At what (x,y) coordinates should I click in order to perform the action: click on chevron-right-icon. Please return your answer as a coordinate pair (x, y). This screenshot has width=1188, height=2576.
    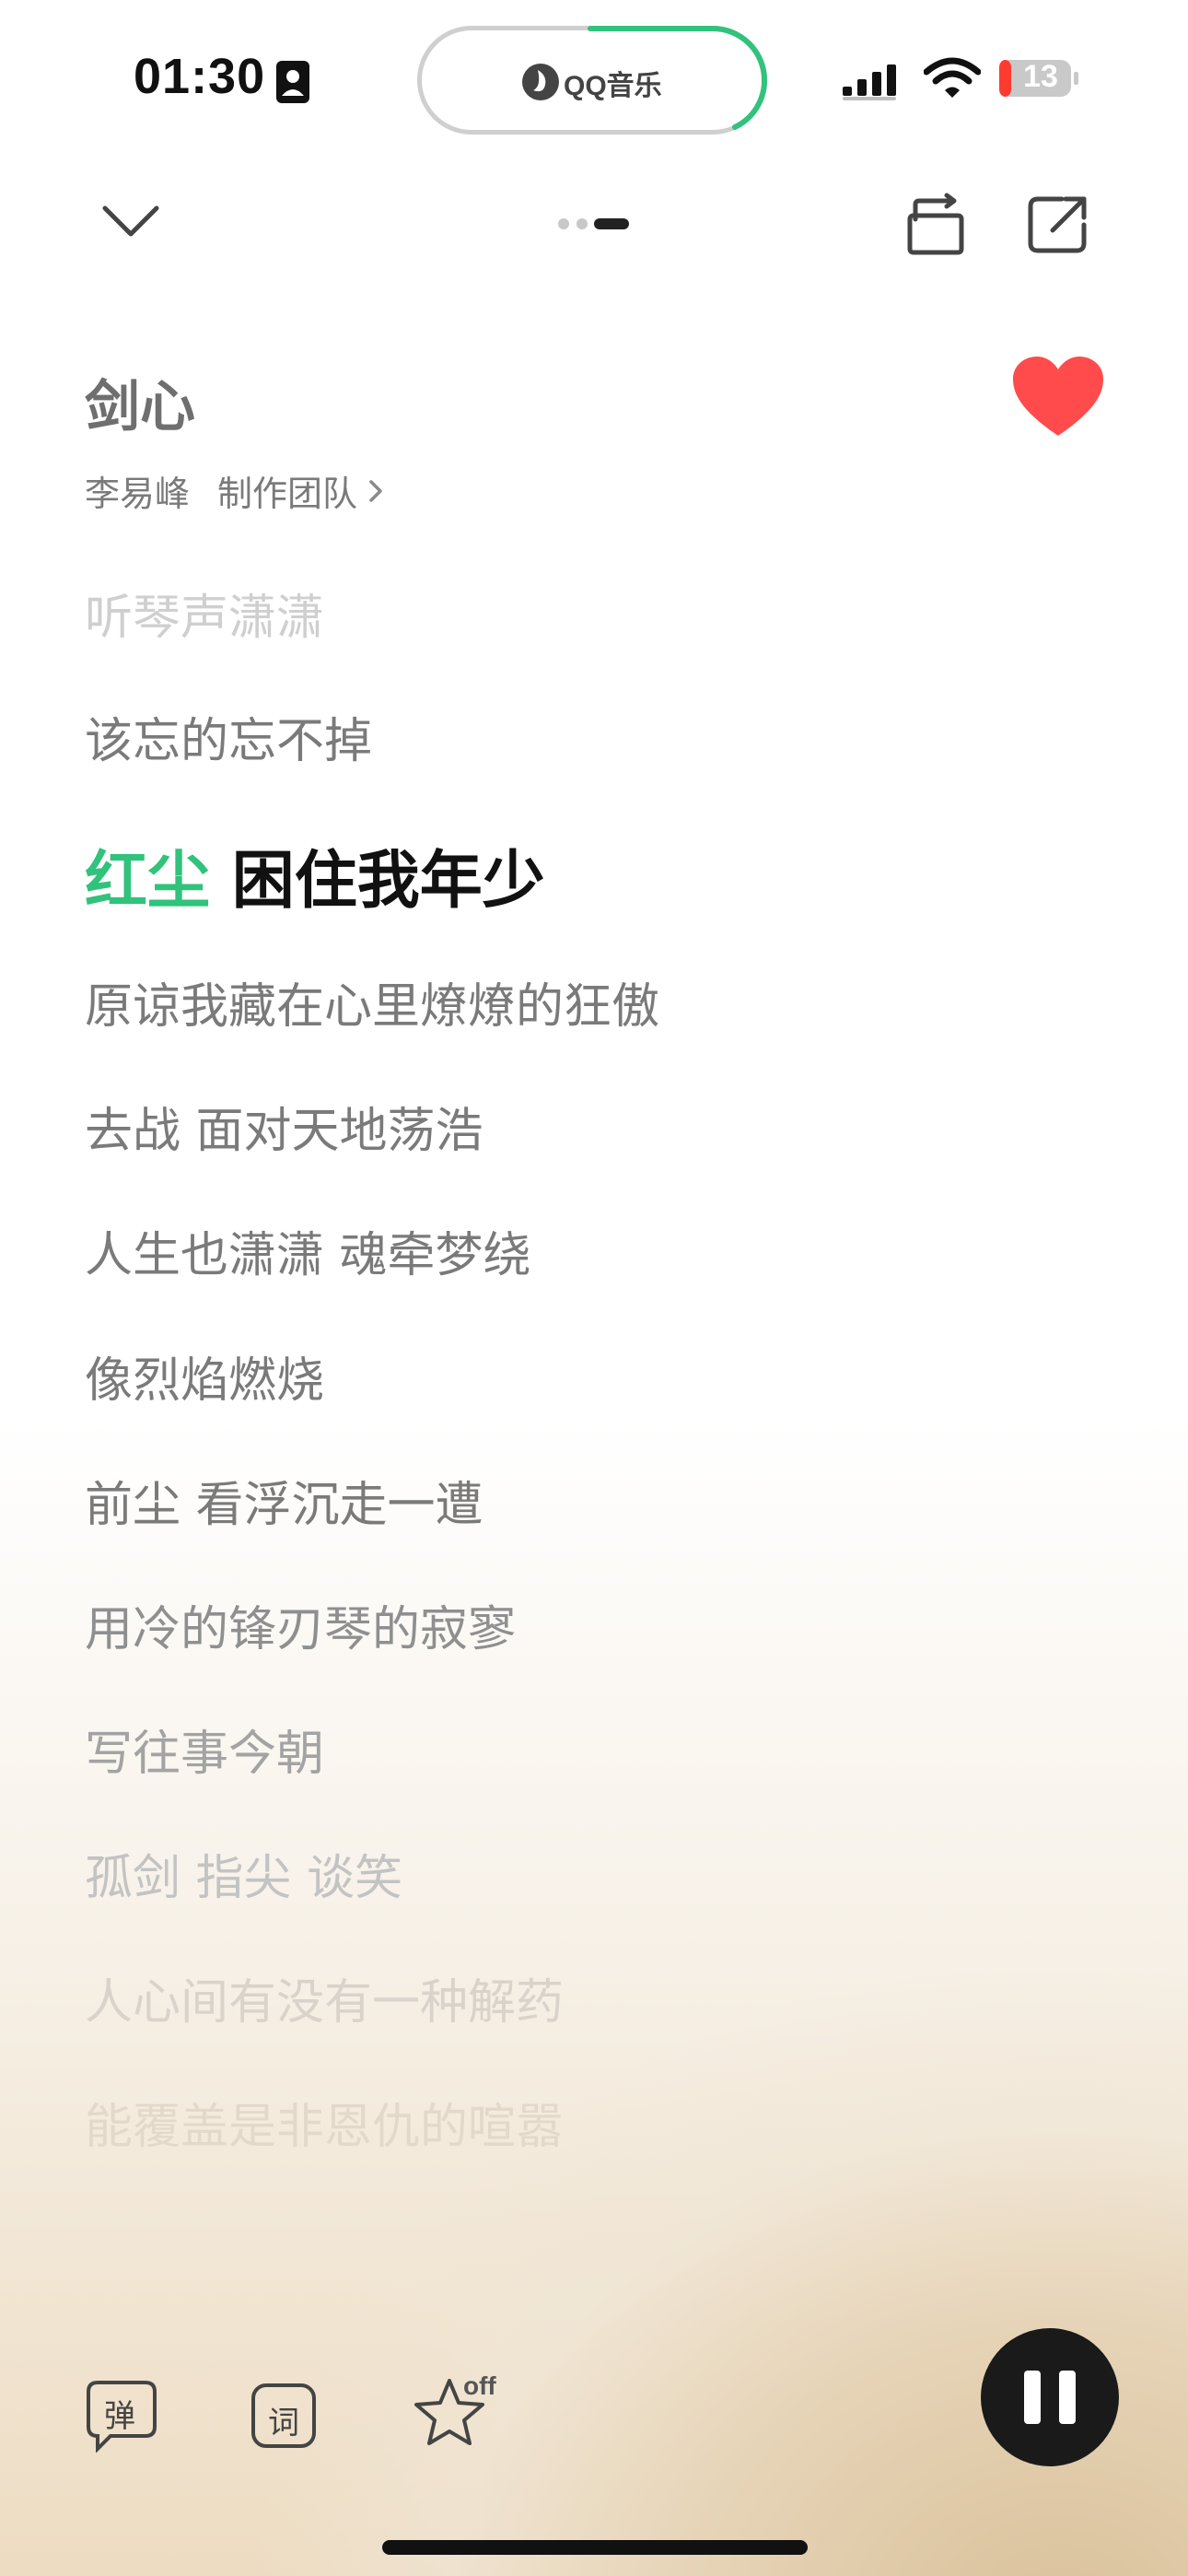
    Looking at the image, I should click on (375, 491).